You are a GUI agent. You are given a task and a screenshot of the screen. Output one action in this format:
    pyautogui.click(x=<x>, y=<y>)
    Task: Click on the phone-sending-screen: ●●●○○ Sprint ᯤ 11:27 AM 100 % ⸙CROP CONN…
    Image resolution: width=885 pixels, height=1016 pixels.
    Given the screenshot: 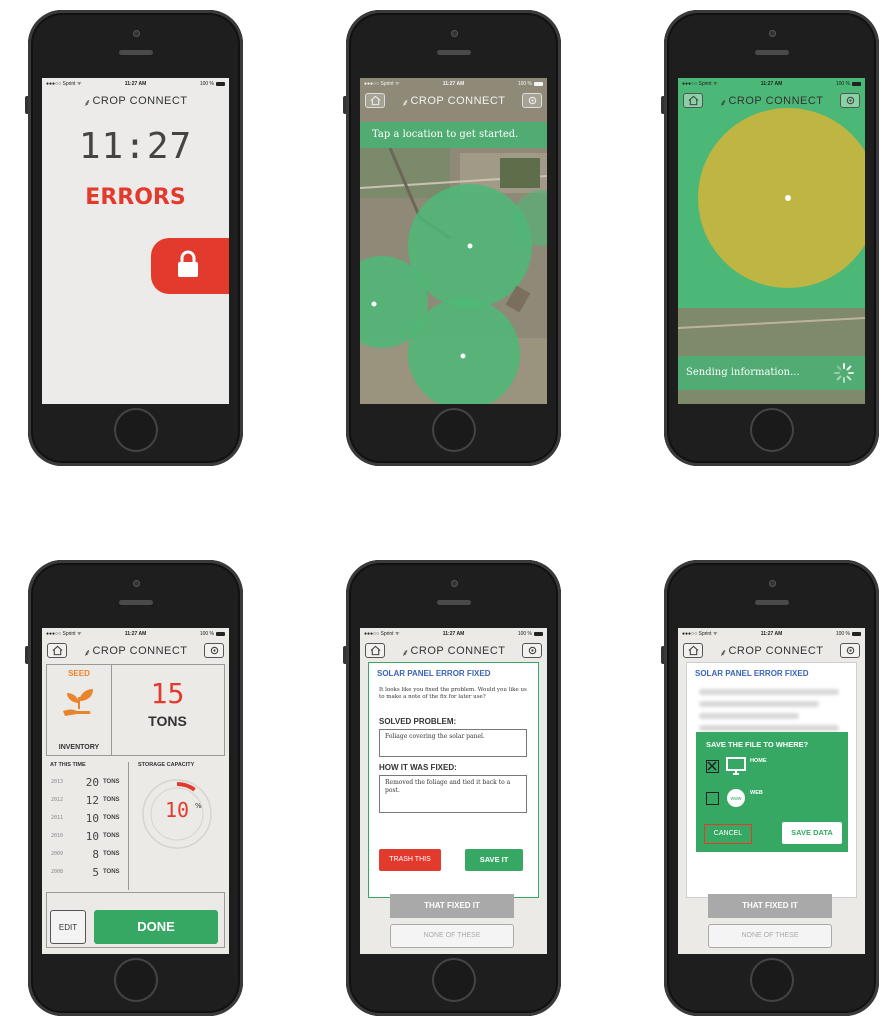 What is the action you would take?
    pyautogui.click(x=770, y=238)
    